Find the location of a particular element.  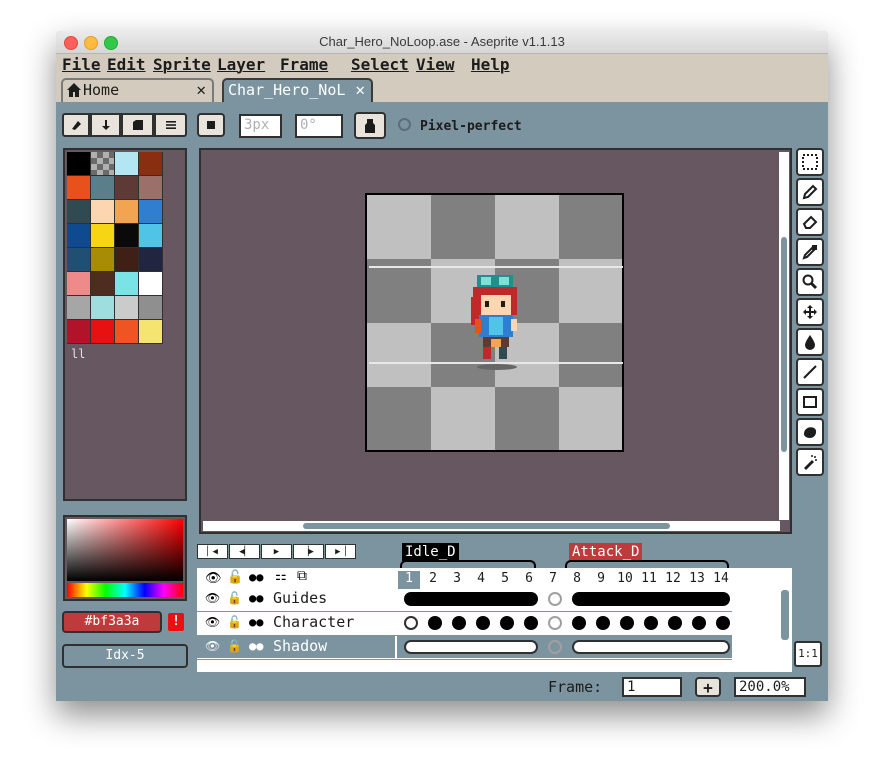

add-frame-button: + is located at coordinates (708, 687).